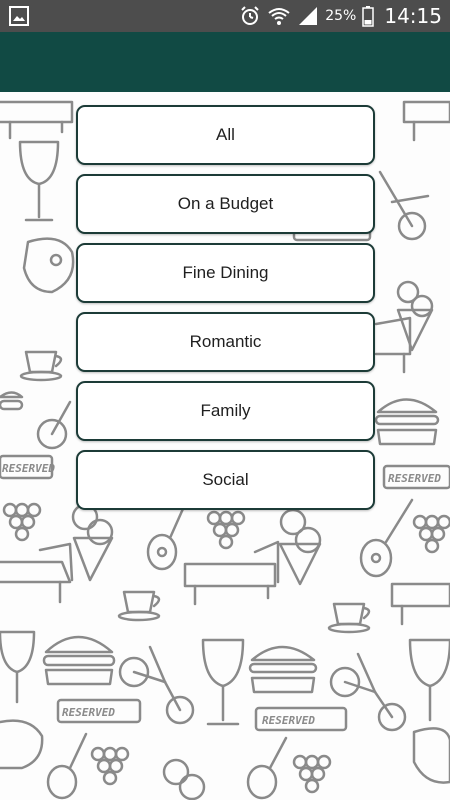 The height and width of the screenshot is (800, 450). Describe the element at coordinates (413, 16) in the screenshot. I see `status-time: 14:15` at that location.